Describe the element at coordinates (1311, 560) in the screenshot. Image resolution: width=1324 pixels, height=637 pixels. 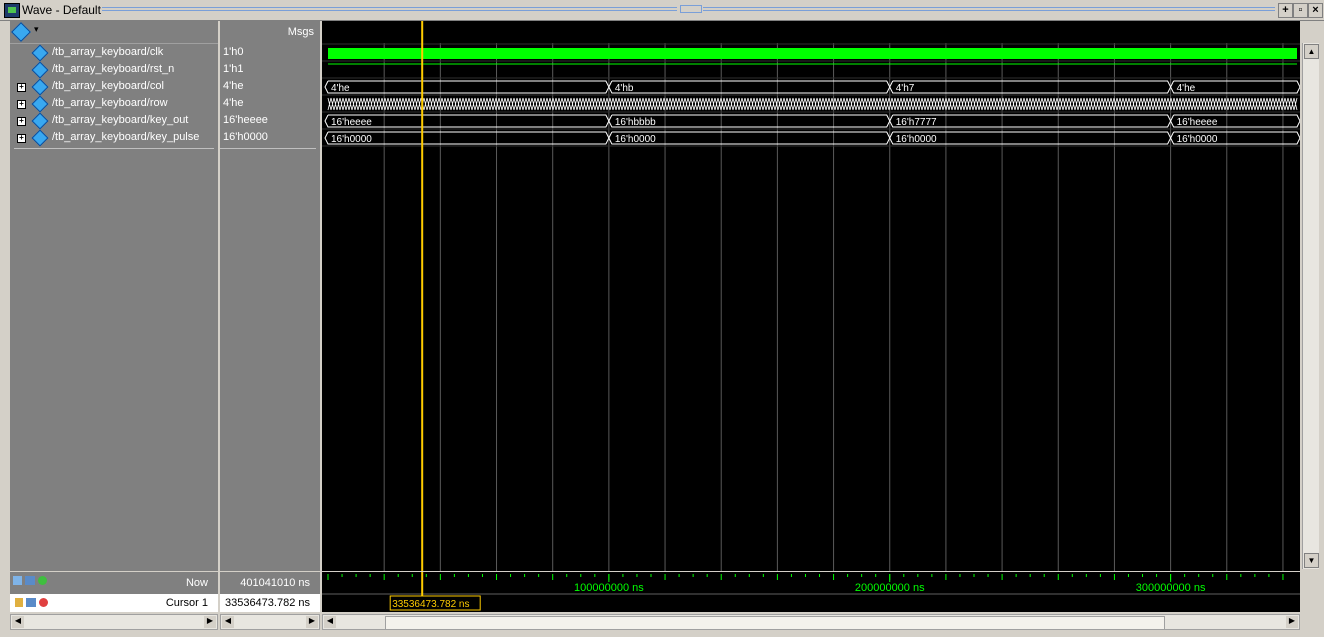
I see `scroll-down-icon: ▼` at that location.